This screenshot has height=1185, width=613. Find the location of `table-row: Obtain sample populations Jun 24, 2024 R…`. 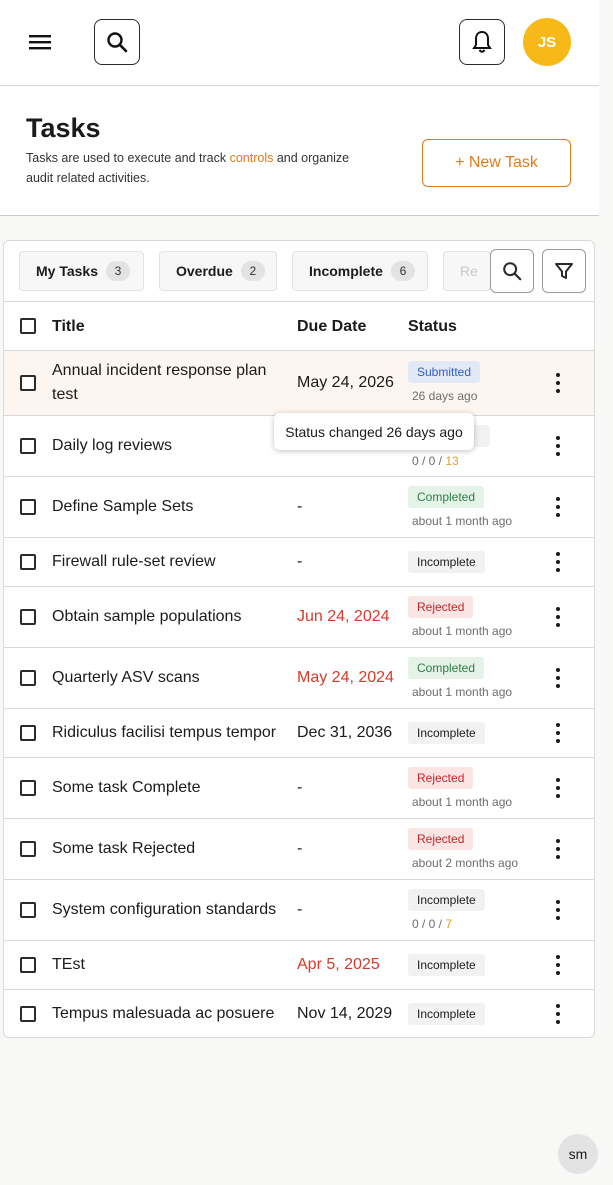

table-row: Obtain sample populations Jun 24, 2024 R… is located at coordinates (299, 617).